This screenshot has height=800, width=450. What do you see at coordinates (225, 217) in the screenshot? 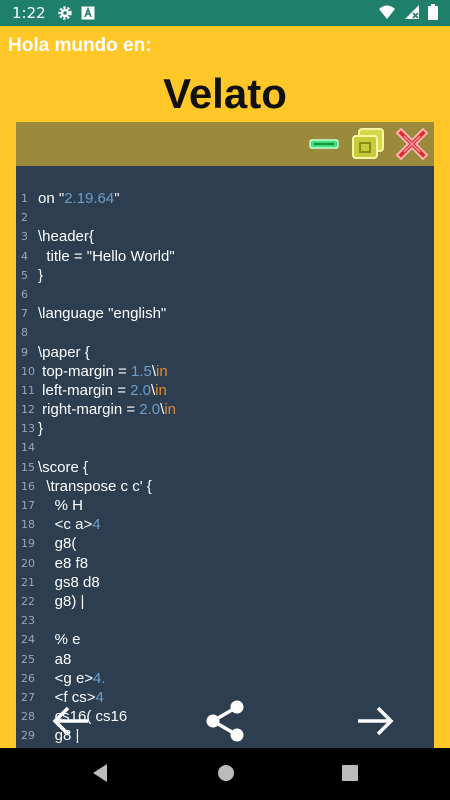
I see `code-line: 2` at bounding box center [225, 217].